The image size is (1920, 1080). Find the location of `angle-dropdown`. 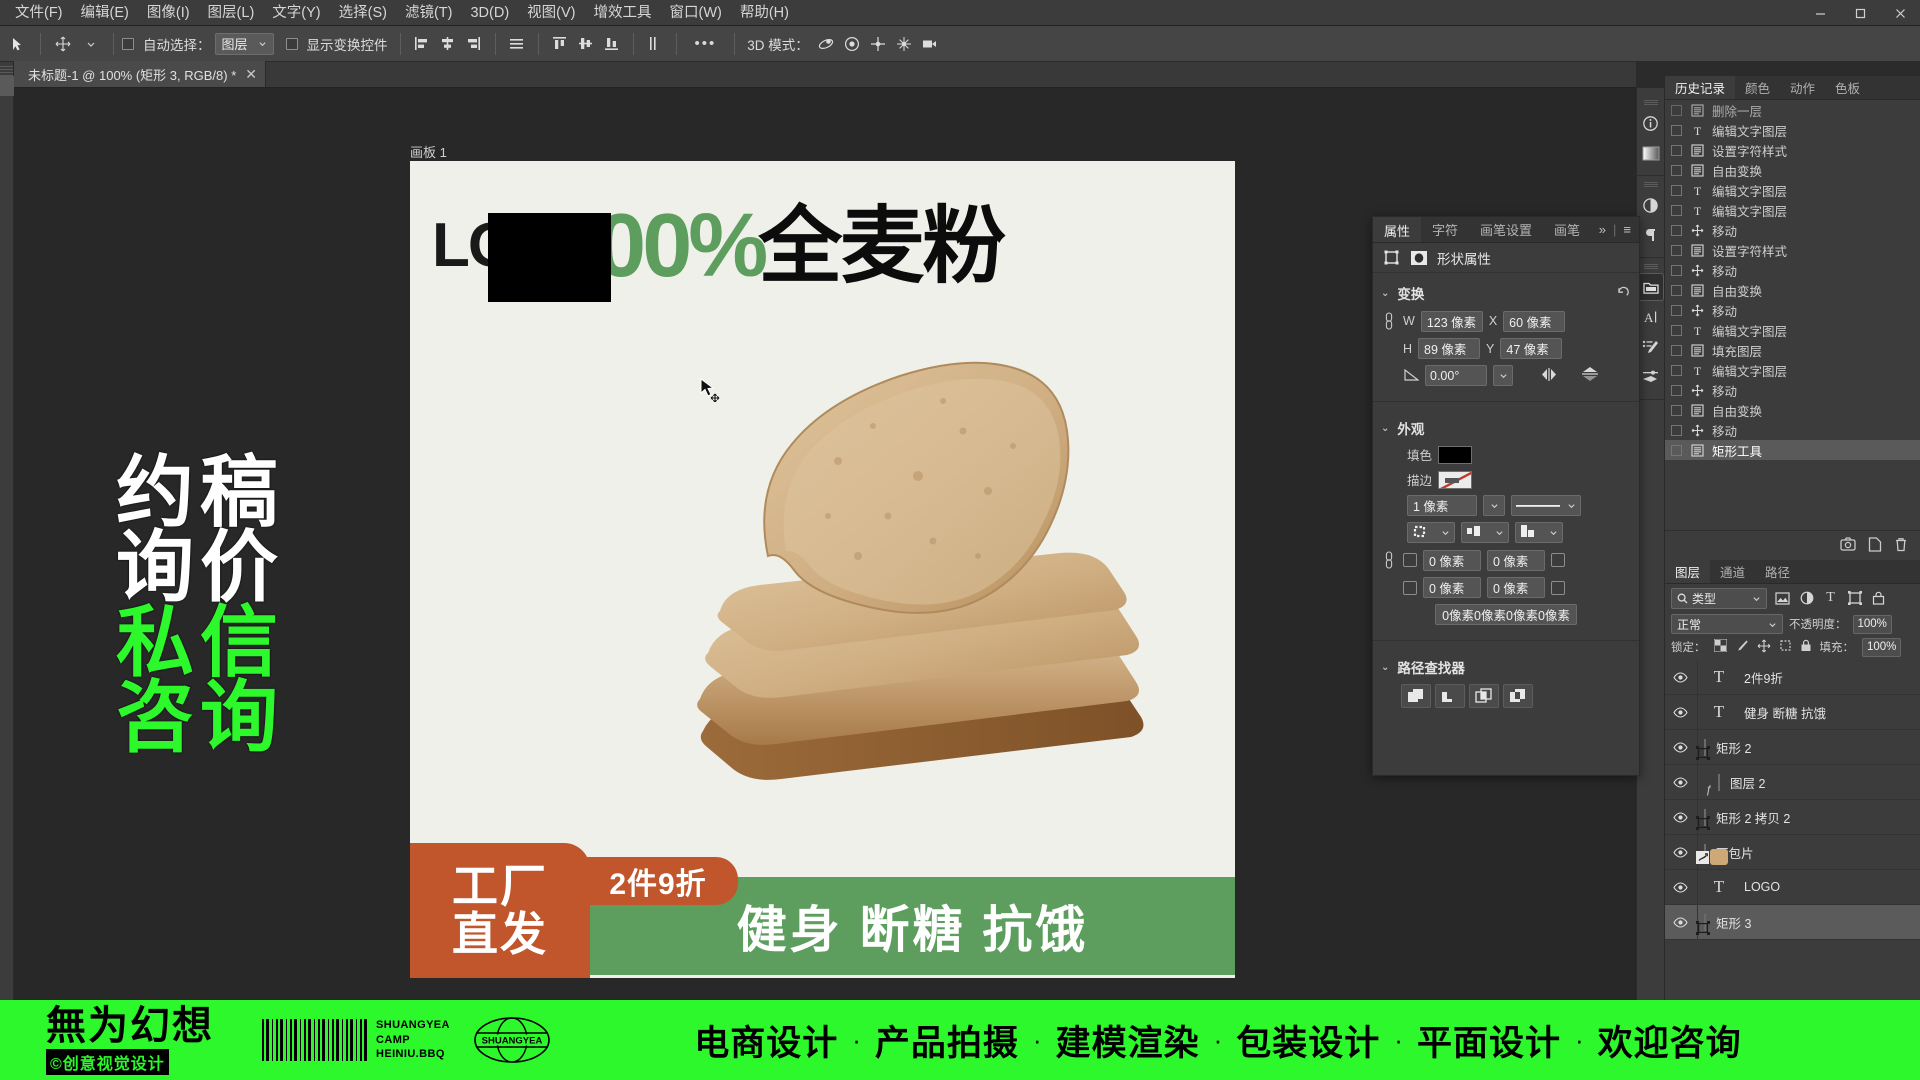

angle-dropdown is located at coordinates (1503, 375).